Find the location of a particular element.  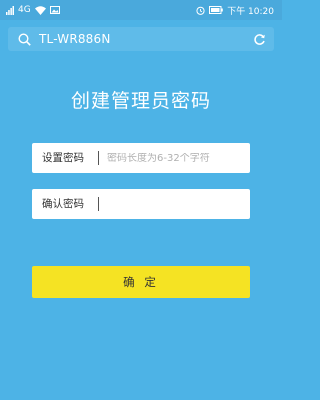

page-title: 创建管理员密码 is located at coordinates (140, 101).